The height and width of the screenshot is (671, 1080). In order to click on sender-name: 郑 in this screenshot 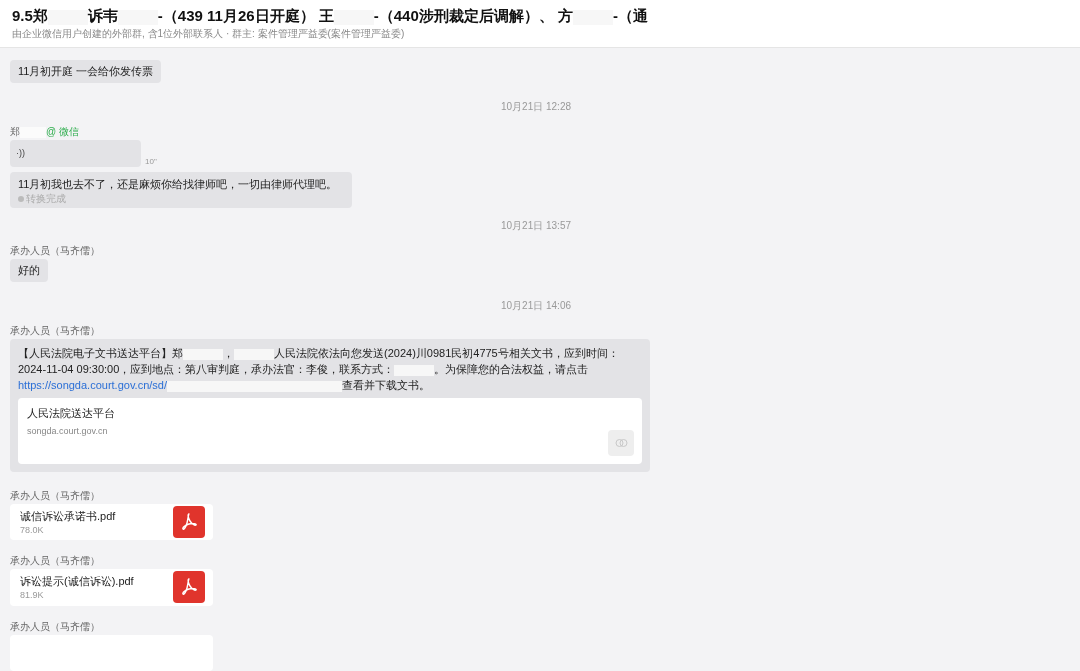, I will do `click(15, 132)`.